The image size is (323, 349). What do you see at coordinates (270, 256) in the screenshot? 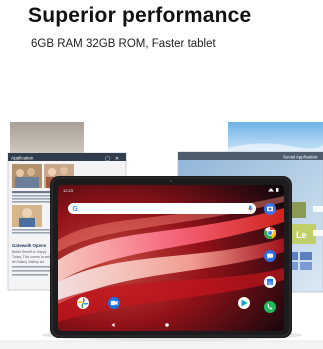
I see `messages-icon` at bounding box center [270, 256].